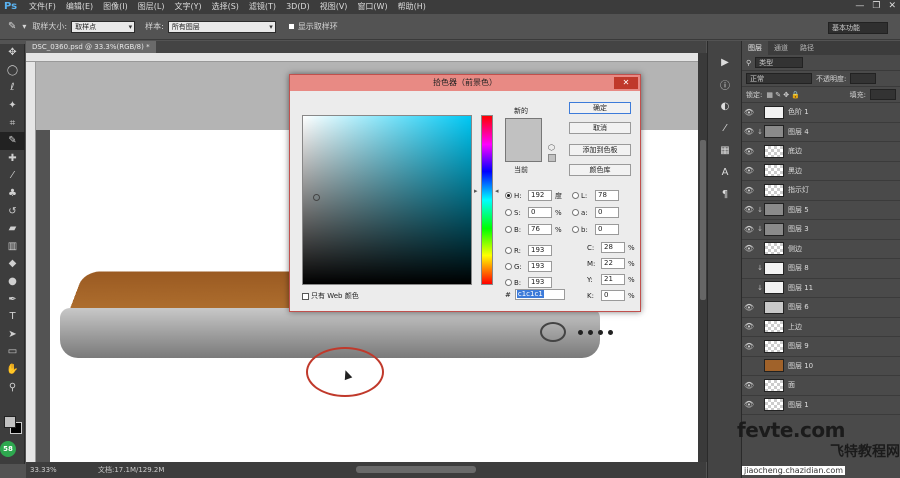 Image resolution: width=900 pixels, height=478 pixels. What do you see at coordinates (12, 194) in the screenshot?
I see `stamp-tool-icon: ♣` at bounding box center [12, 194].